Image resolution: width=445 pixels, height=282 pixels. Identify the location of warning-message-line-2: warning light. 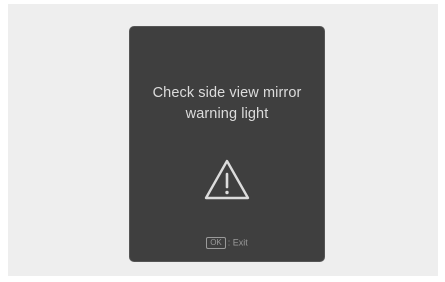
(227, 114).